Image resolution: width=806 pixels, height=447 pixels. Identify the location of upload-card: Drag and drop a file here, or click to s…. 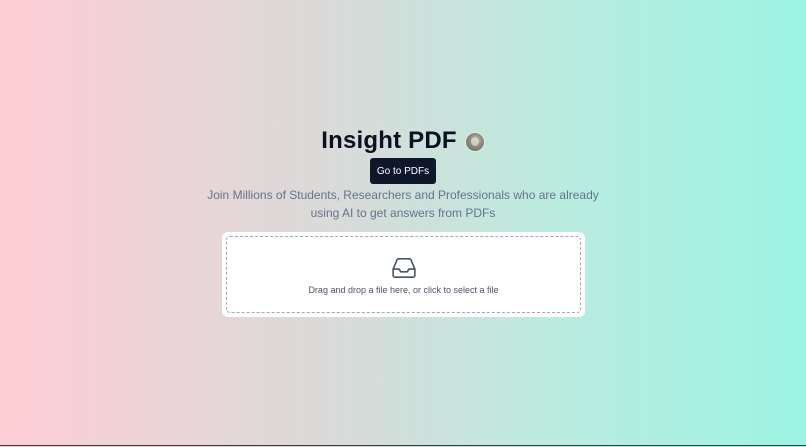
(403, 274).